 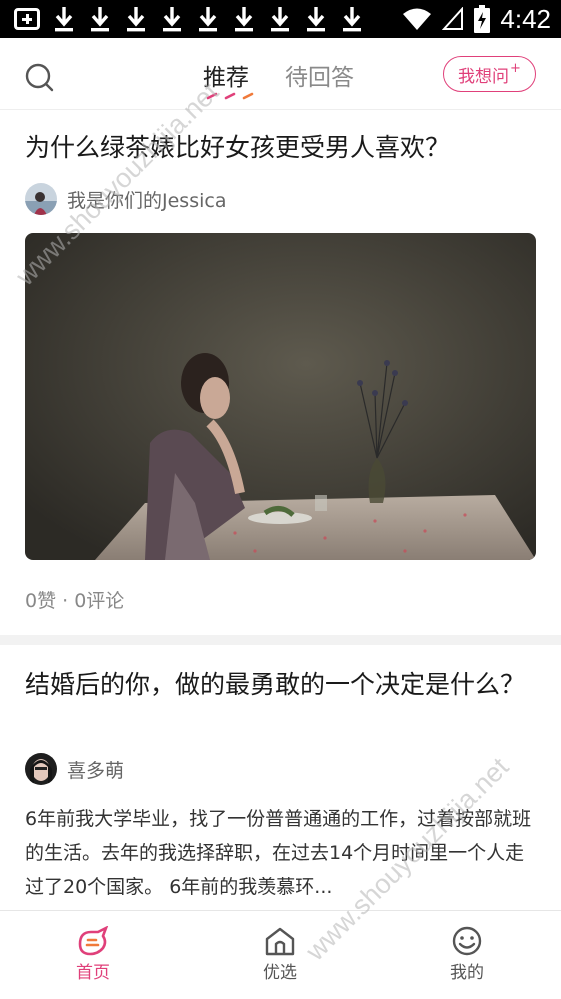 What do you see at coordinates (27, 19) in the screenshot?
I see `notification-plus-icon` at bounding box center [27, 19].